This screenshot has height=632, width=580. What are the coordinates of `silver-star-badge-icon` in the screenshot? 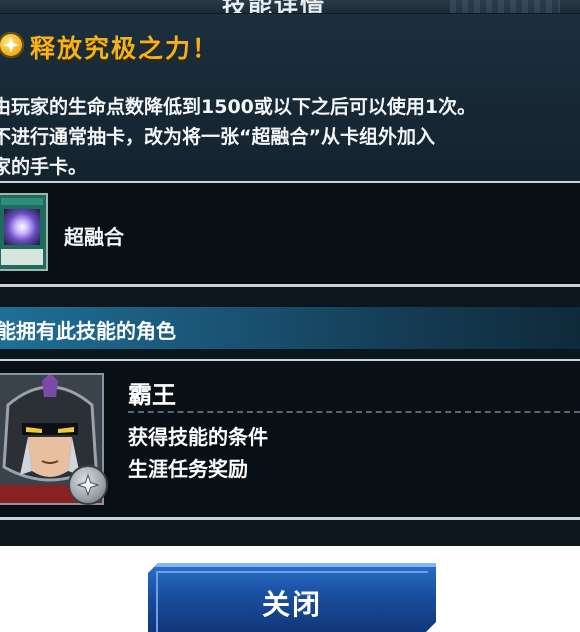 It's located at (88, 485).